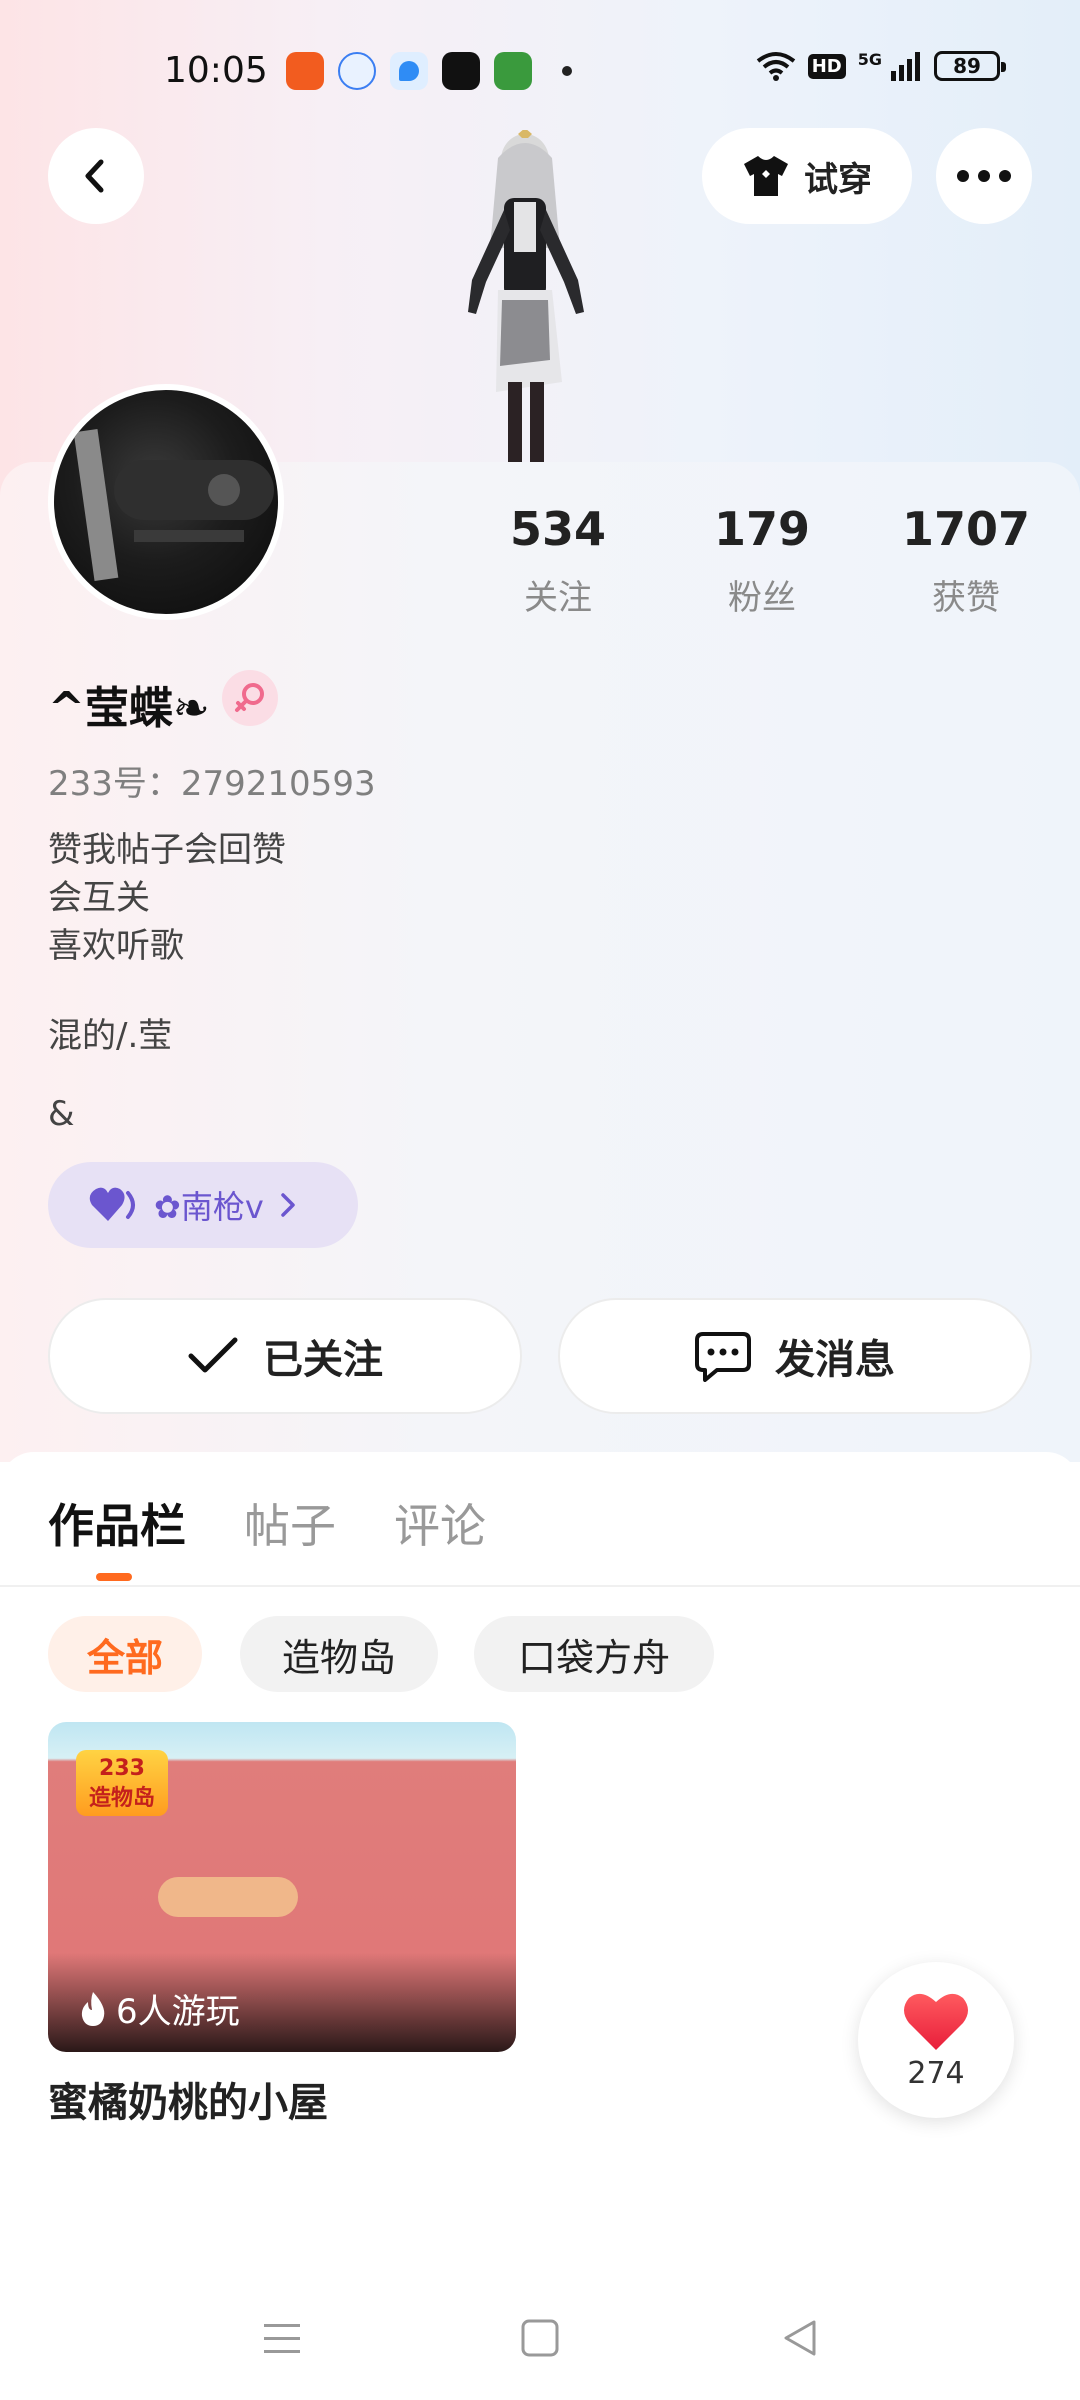 Image resolution: width=1080 pixels, height=2400 pixels. What do you see at coordinates (429, 71) in the screenshot?
I see `notification-icons` at bounding box center [429, 71].